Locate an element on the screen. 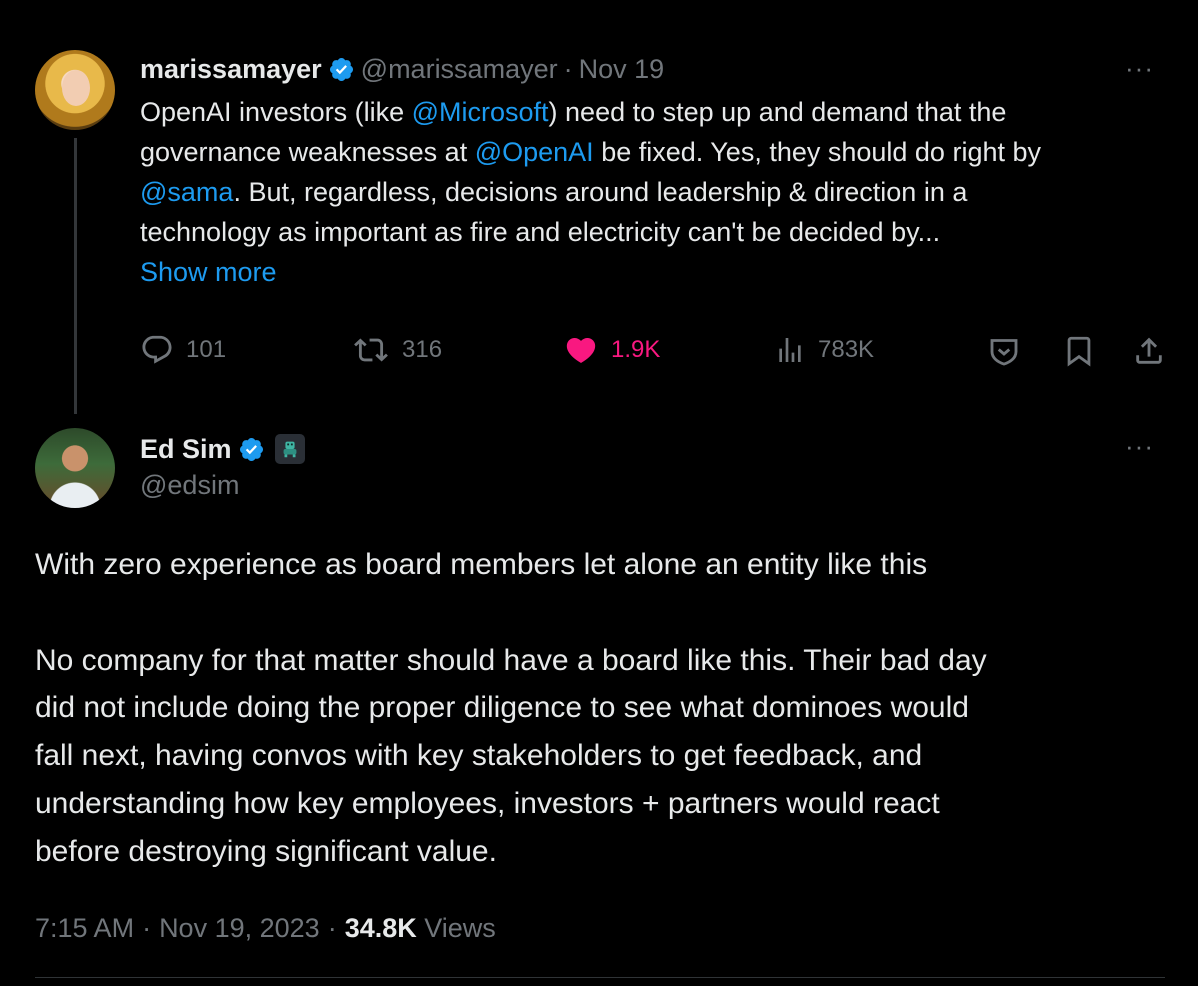 Image resolution: width=1198 pixels, height=986 pixels. bookmark-button is located at coordinates (1079, 351).